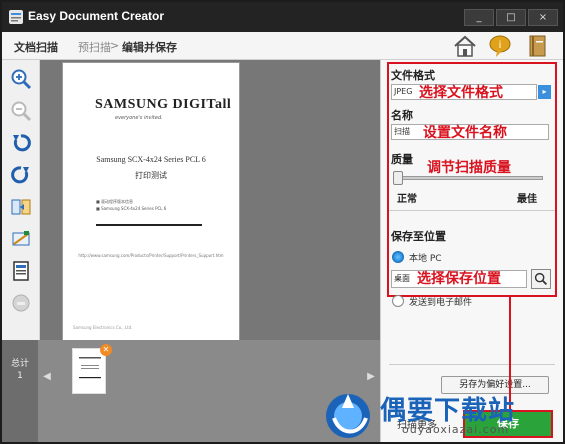 The height and width of the screenshot is (444, 565). What do you see at coordinates (425, 259) in the screenshot?
I see `local-pc-label: 本地 PC` at bounding box center [425, 259].